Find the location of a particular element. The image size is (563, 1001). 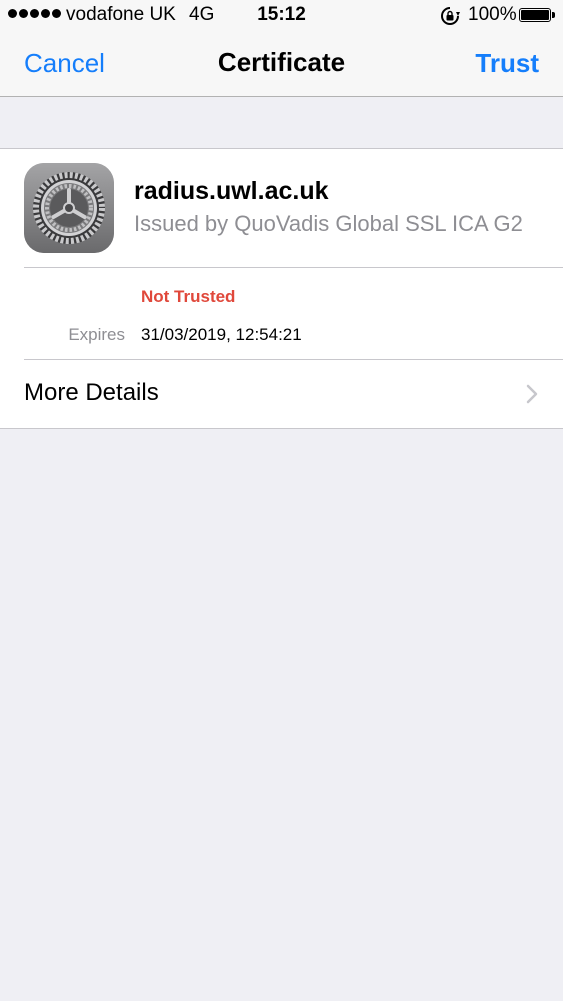

status-bar: vodafone UK 4G 15:12 100% is located at coordinates (281, 16).